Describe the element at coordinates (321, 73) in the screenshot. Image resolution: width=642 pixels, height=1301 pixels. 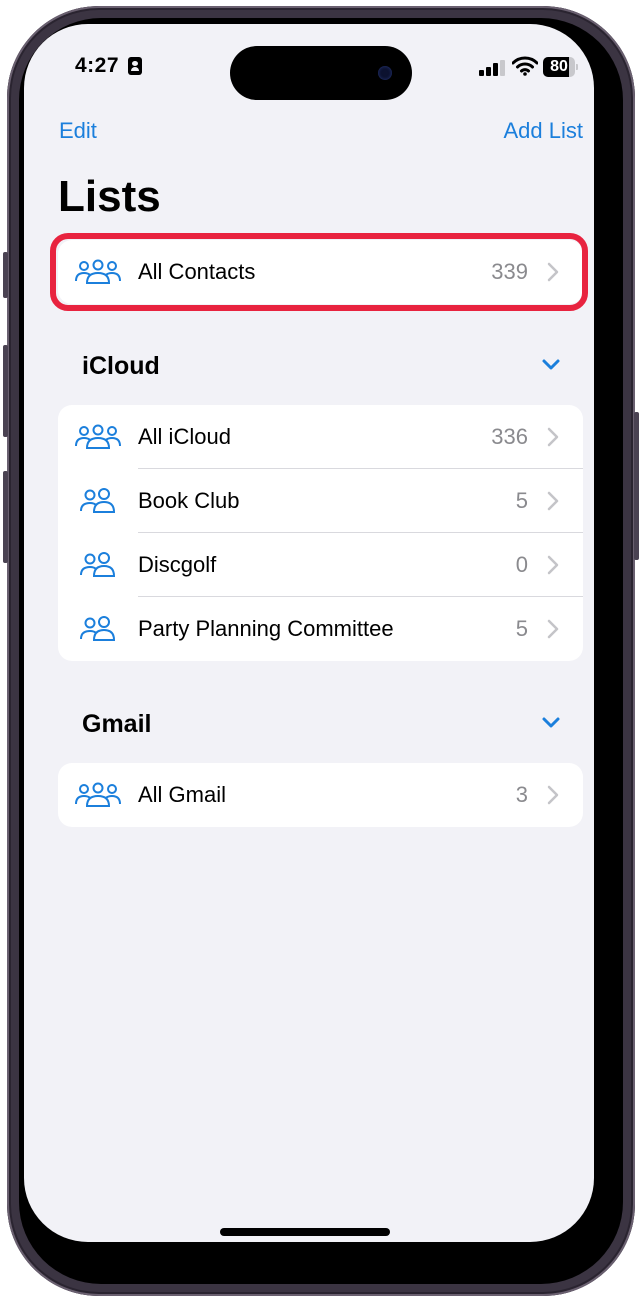
I see `dynamic-island` at that location.